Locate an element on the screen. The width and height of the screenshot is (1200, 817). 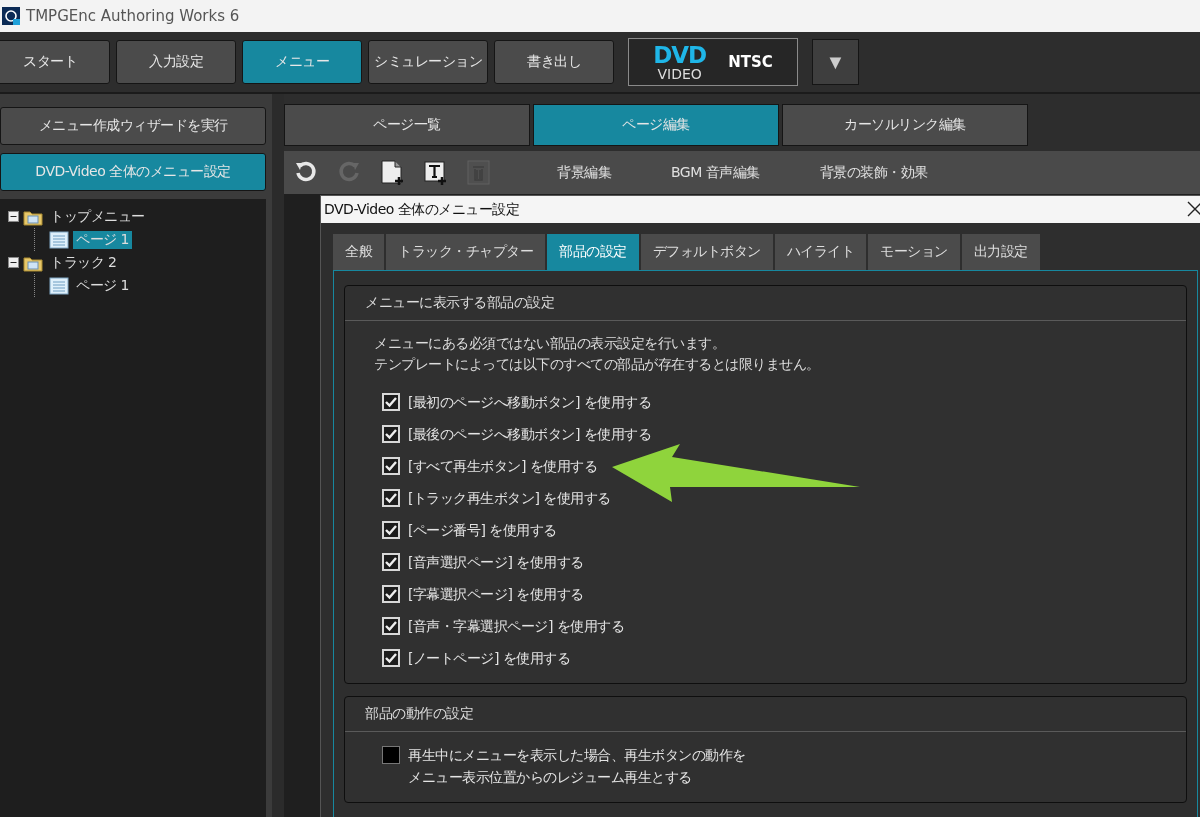
standard-label: NTSC is located at coordinates (750, 62).